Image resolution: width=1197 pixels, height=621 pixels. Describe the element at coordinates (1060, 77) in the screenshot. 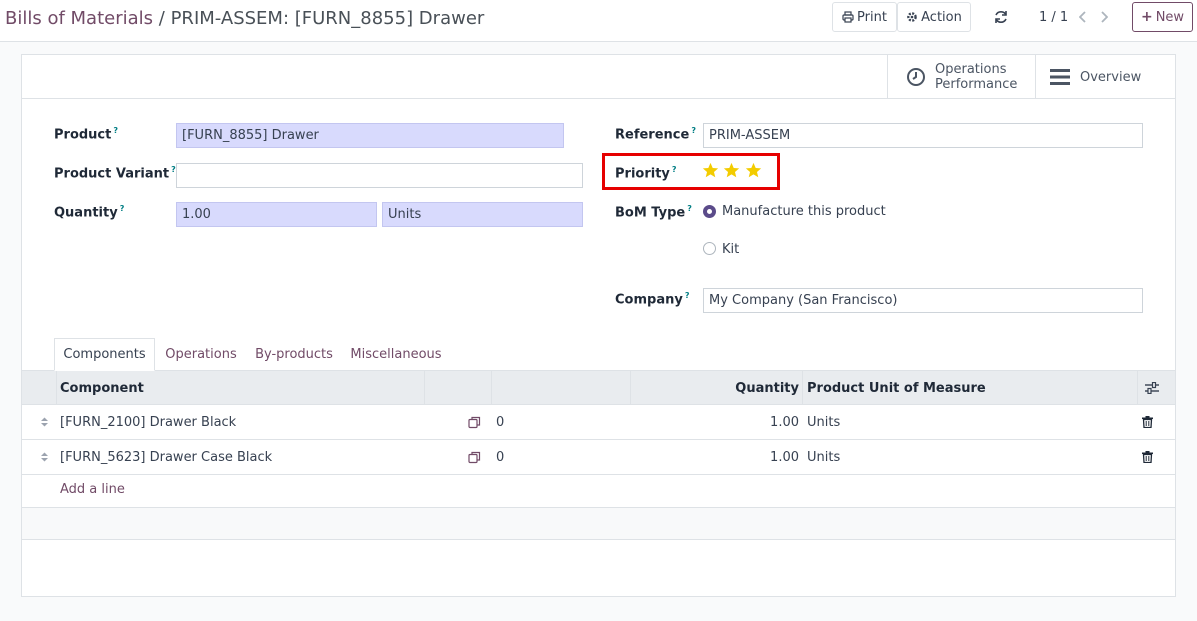

I see `hamburger-icon` at that location.